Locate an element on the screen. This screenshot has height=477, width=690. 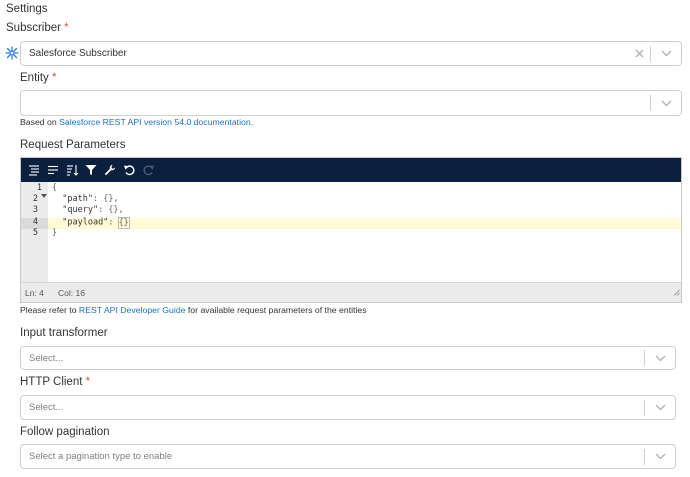
http-client-label-text: HTTP Client is located at coordinates (51, 382).